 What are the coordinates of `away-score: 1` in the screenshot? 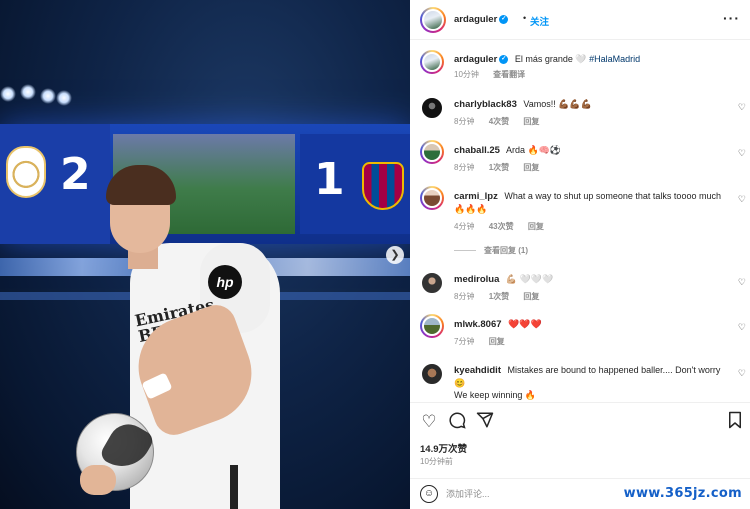 It's located at (329, 179).